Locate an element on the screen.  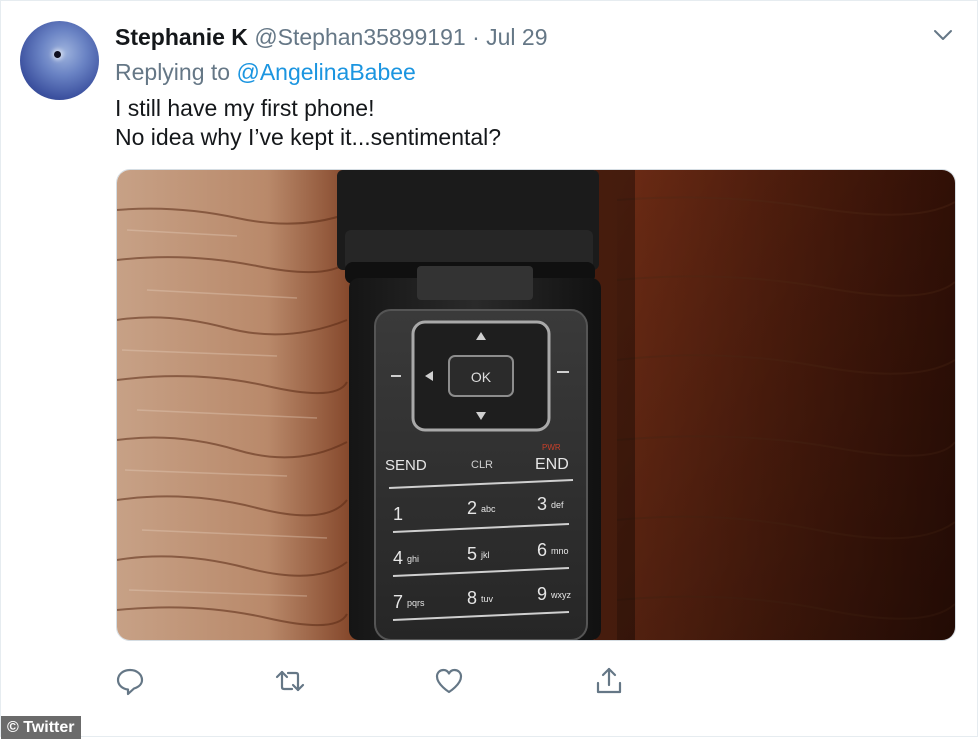
key-7-letters: pqrs is located at coordinates (416, 603).